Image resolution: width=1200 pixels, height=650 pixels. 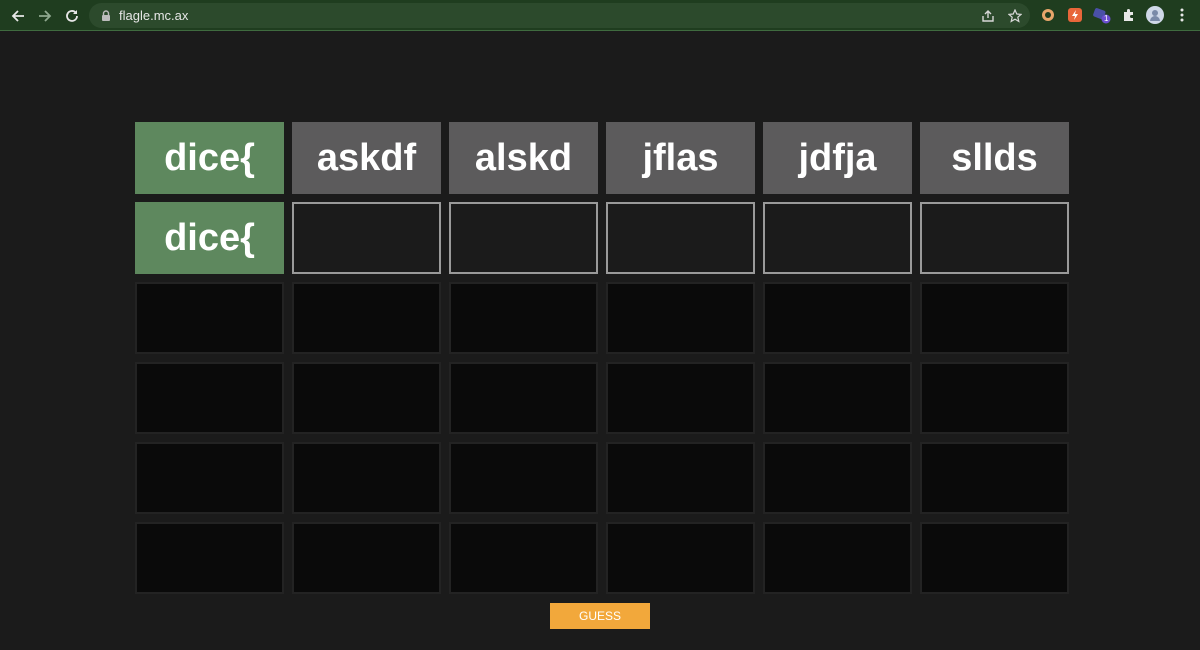 I want to click on back-icon, so click(x=18, y=16).